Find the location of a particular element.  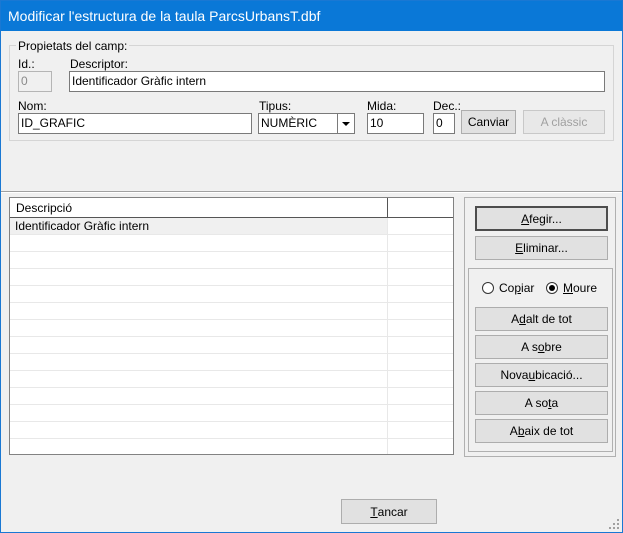

a-sota-button: A so t a is located at coordinates (541, 403).